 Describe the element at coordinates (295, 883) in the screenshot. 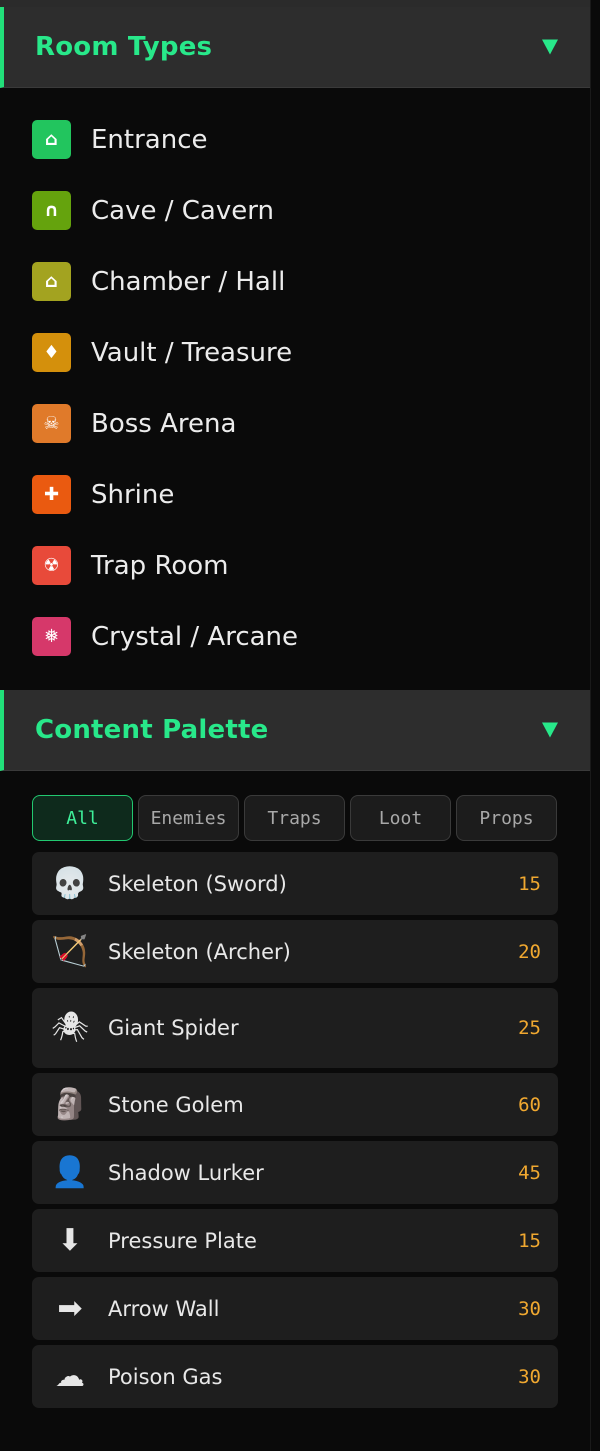

I see `palette-item: 💀 Skeleton (Sword) 15` at that location.